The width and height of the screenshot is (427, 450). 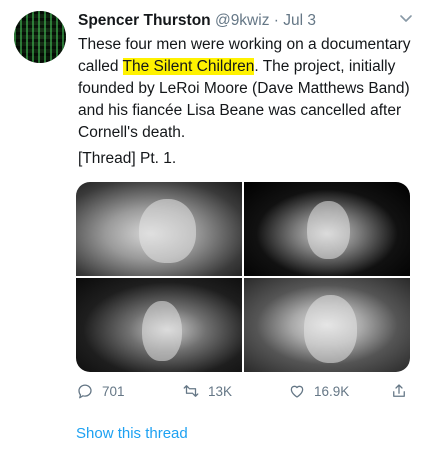 I want to click on tweet-header: Spencer Thurston @9kwiz · Jul 3, so click(x=197, y=21).